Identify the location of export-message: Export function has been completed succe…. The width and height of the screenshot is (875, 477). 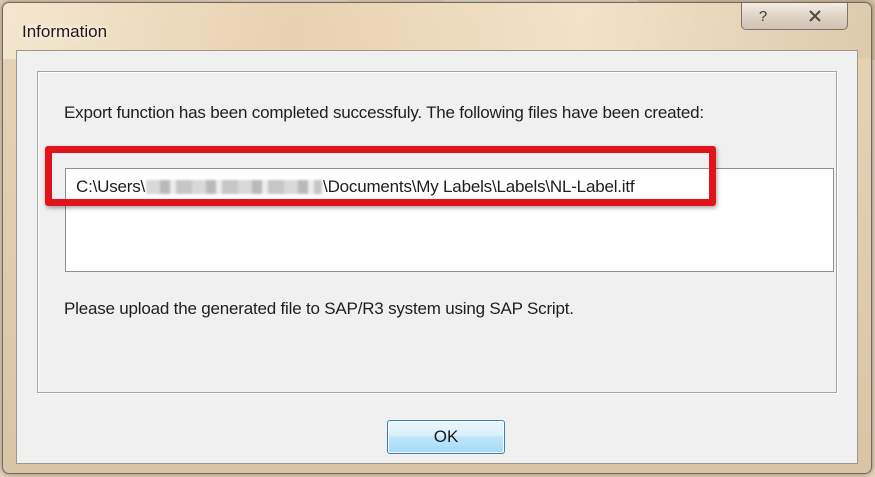
(384, 112).